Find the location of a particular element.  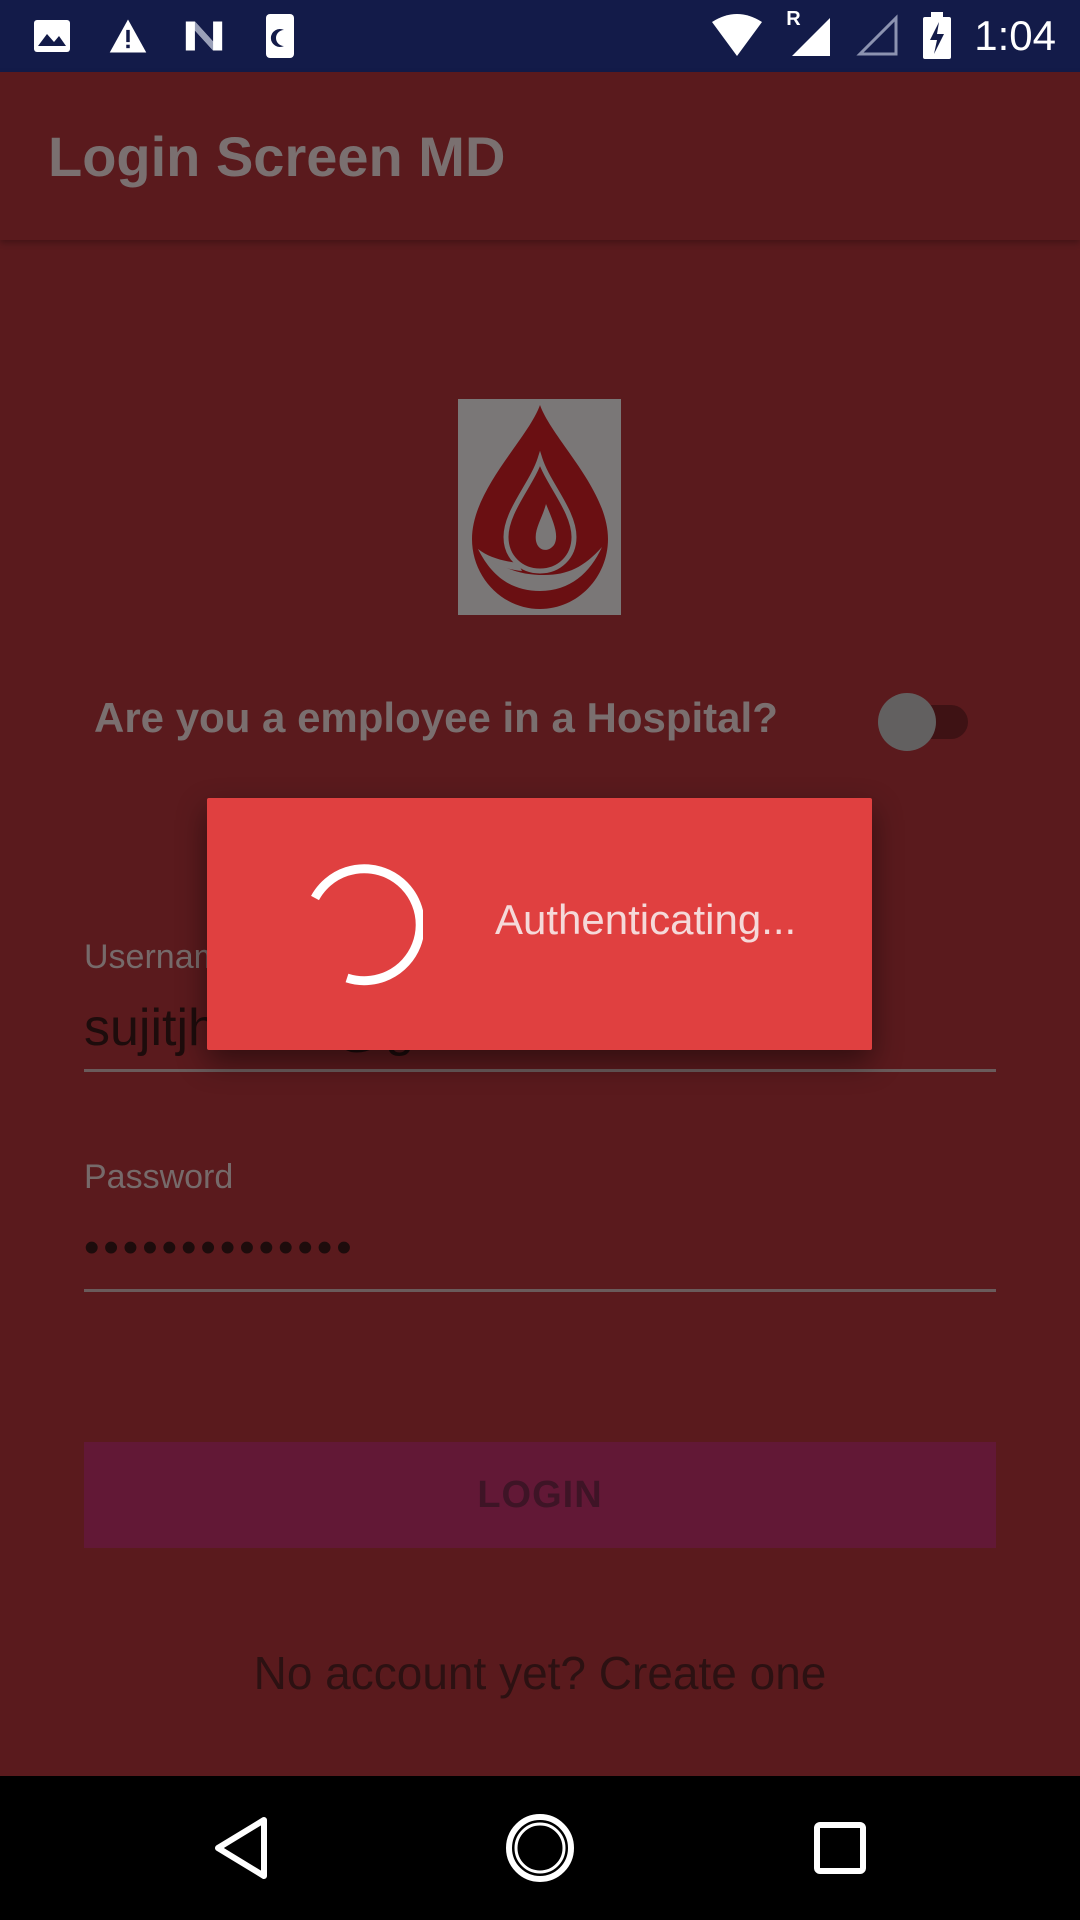

hospital-employee-row: Are you a employee in a Hospital? is located at coordinates (544, 719).